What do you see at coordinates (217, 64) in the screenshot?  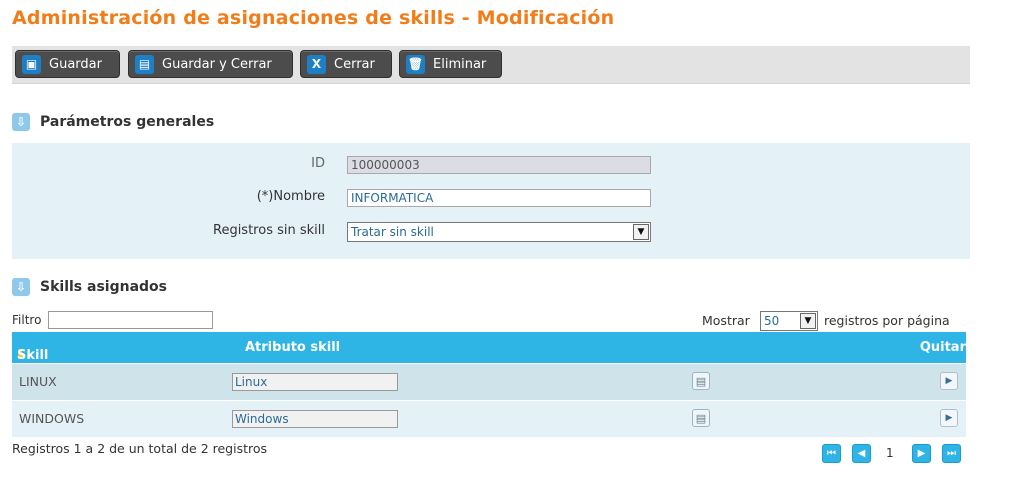 I see `save-and-close-button-label: Guardar y Cerrar` at bounding box center [217, 64].